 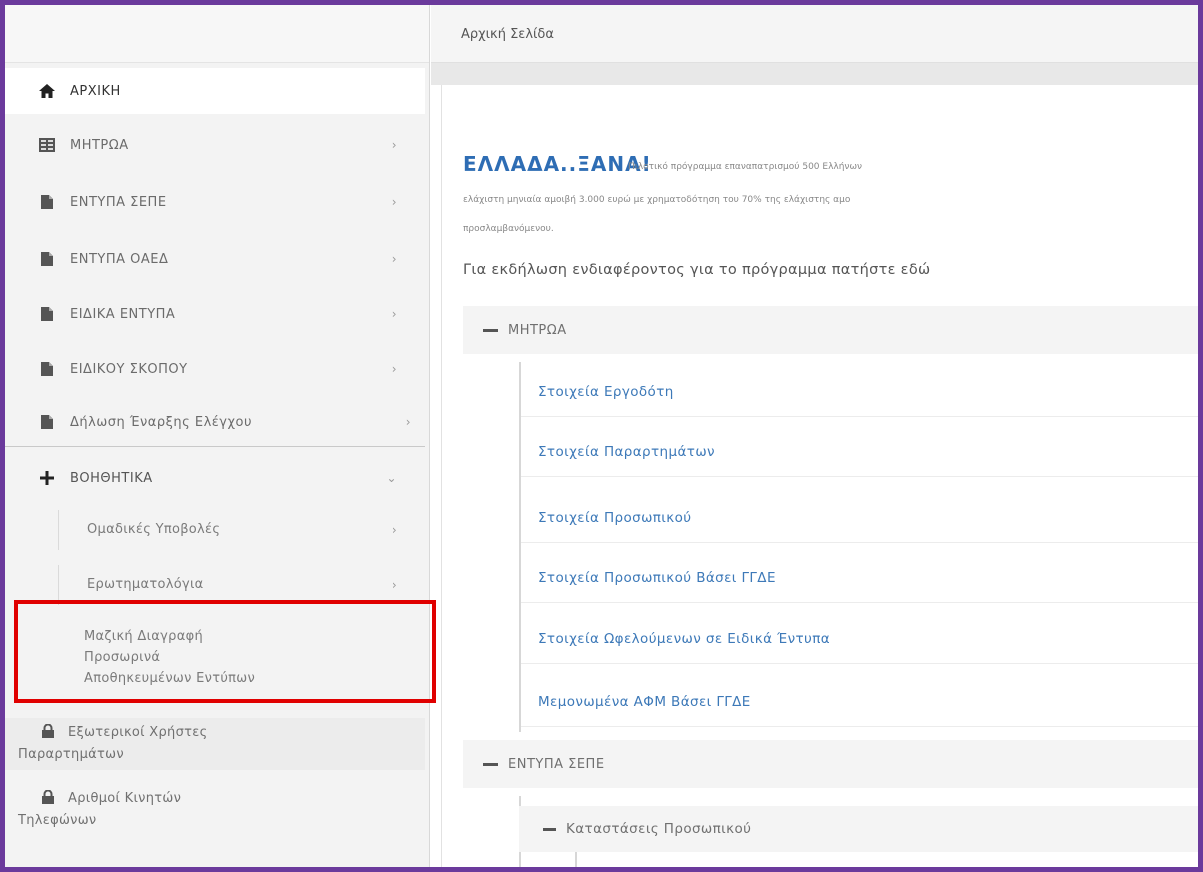 What do you see at coordinates (212, 259) in the screenshot?
I see `sidebar-item-oaed: ΕΝΤΥΠΑ ΟΑΕΔ ›` at bounding box center [212, 259].